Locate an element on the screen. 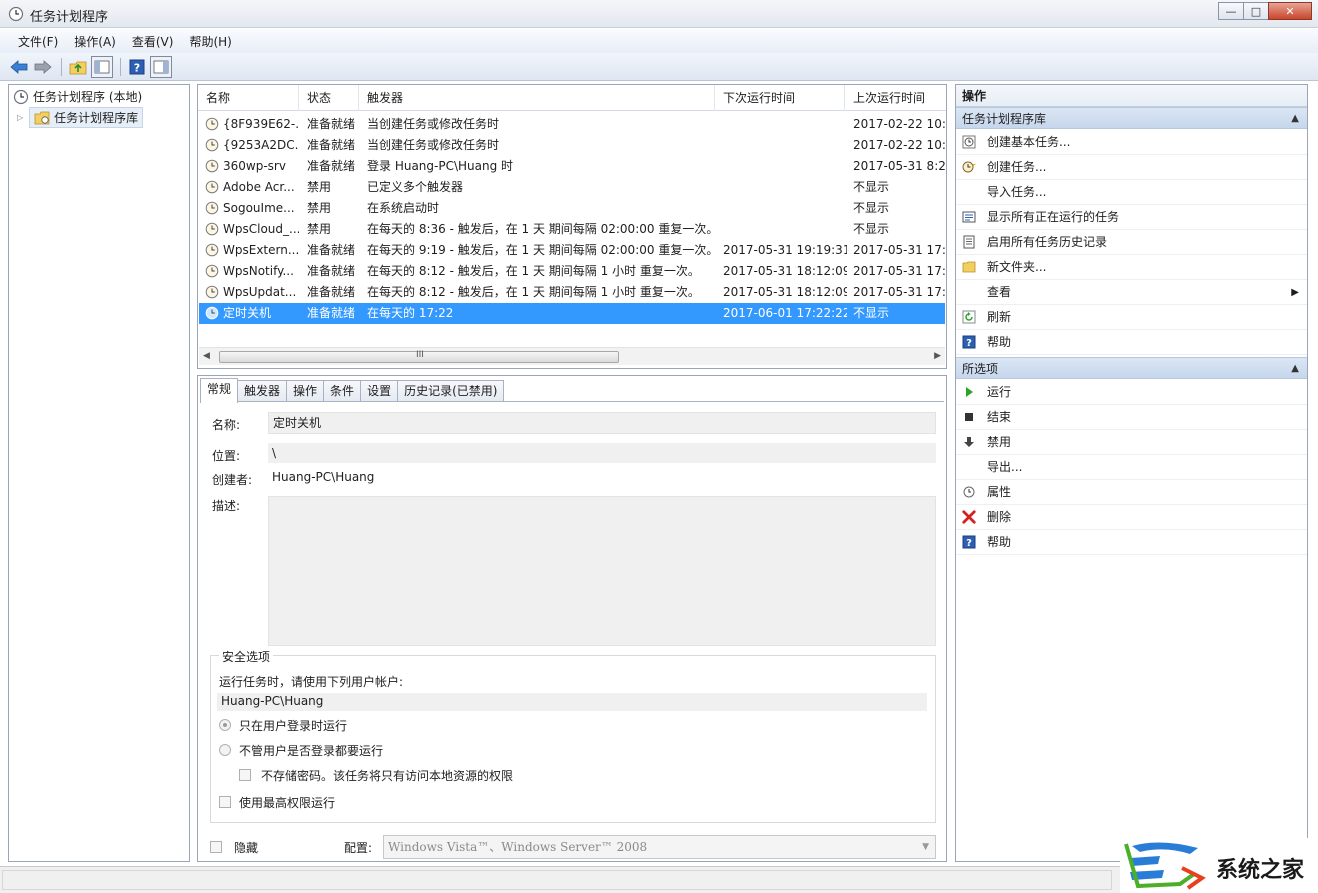 The image size is (1318, 893). task-cell-trigger: 已定义多个触发器 is located at coordinates (415, 187).